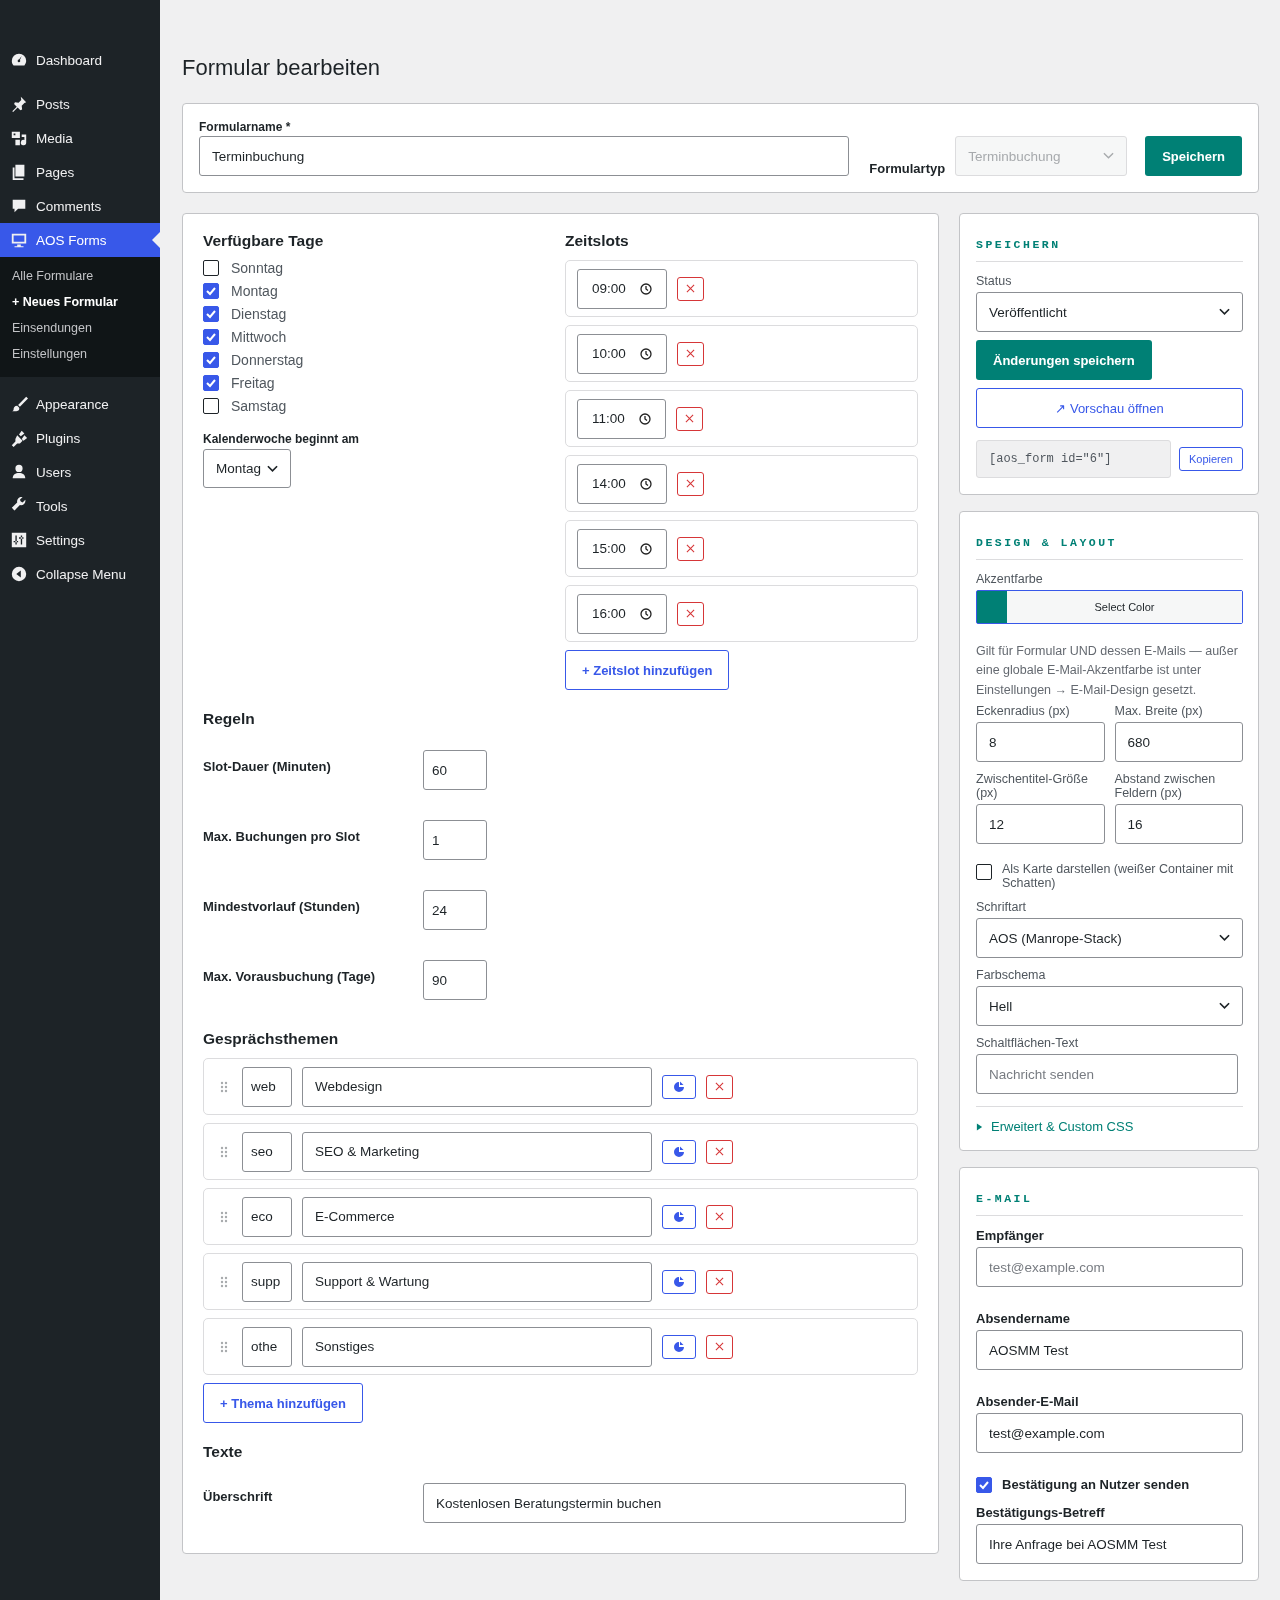  Describe the element at coordinates (283, 1403) in the screenshot. I see `add-topic-button: + Thema hinzufügen` at that location.